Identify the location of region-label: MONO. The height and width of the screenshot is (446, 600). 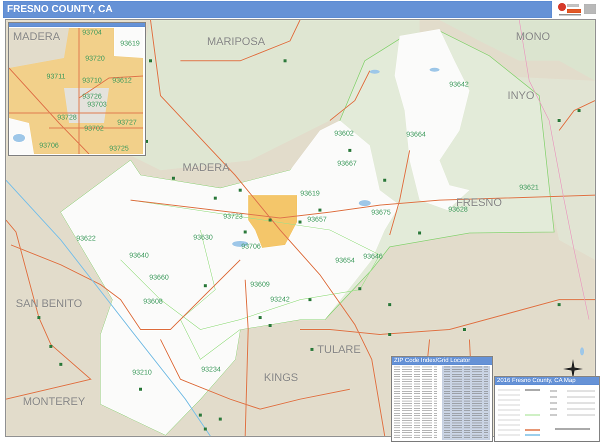
(533, 37).